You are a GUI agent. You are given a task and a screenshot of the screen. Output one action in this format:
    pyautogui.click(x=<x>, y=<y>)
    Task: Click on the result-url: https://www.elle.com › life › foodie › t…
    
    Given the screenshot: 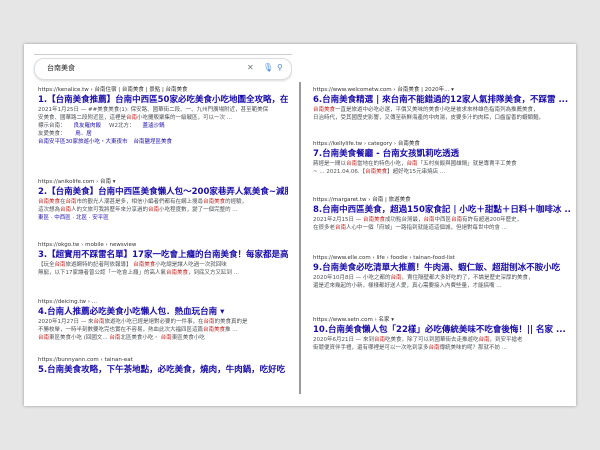 What is the action you would take?
    pyautogui.click(x=442, y=258)
    